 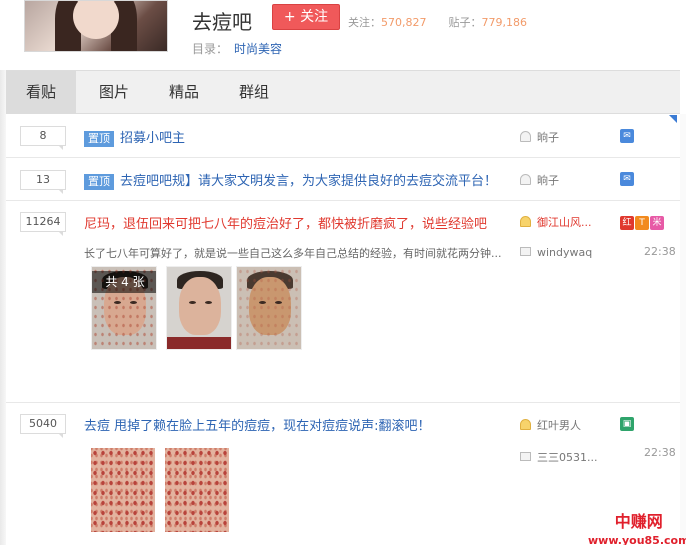 What do you see at coordinates (210, 49) in the screenshot?
I see `directory-label: 目录：` at bounding box center [210, 49].